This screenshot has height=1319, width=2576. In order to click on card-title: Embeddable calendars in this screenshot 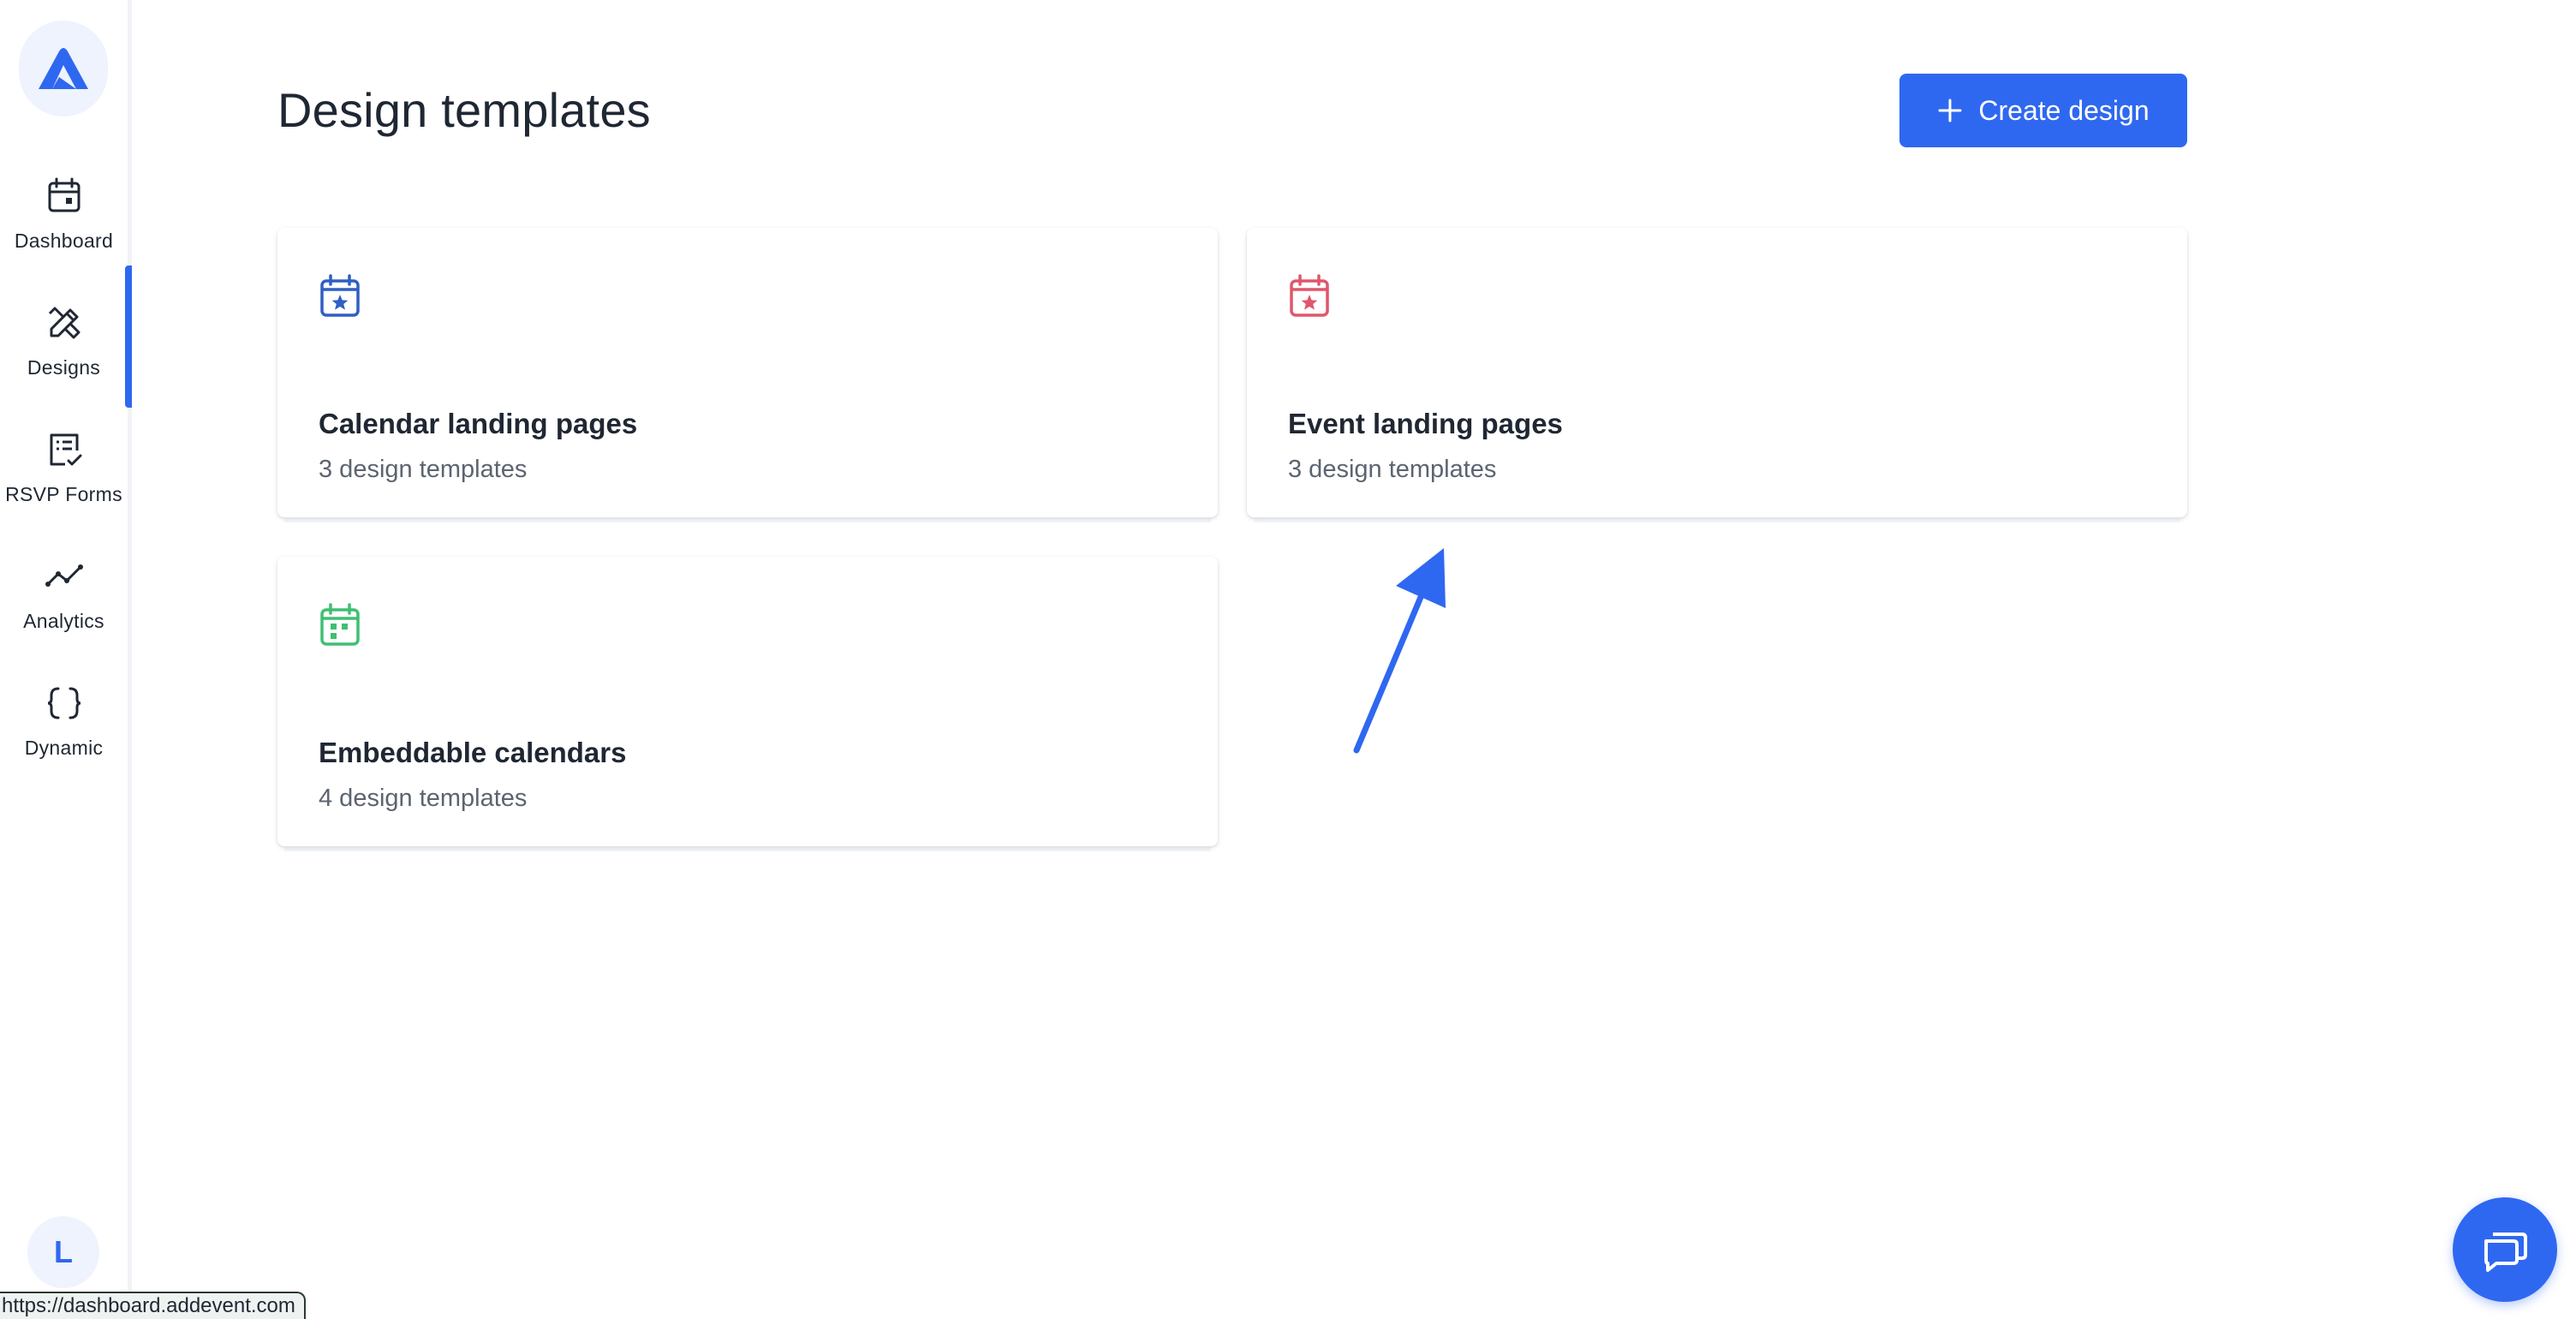, I will do `click(473, 753)`.